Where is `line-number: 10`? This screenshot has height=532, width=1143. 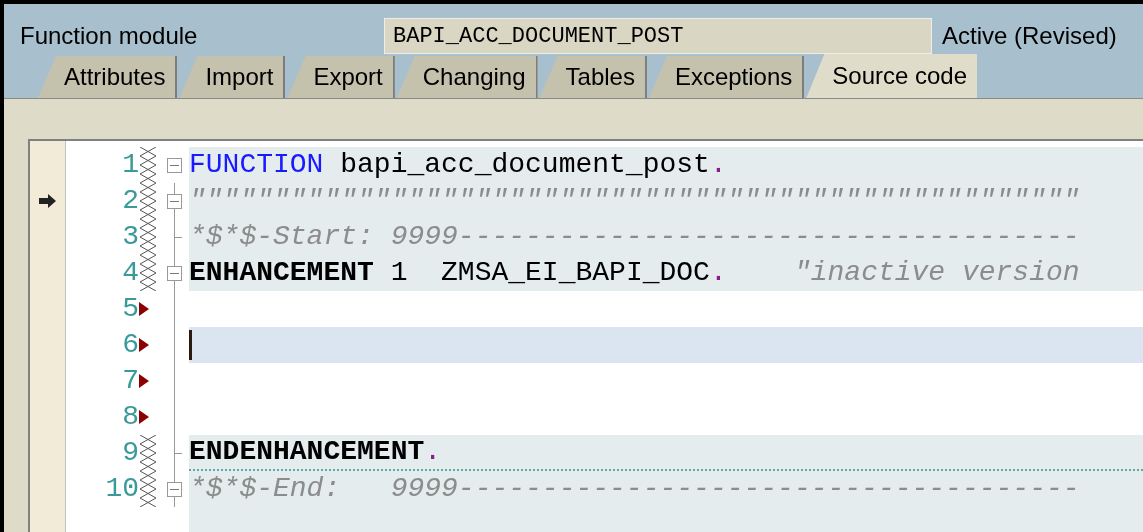
line-number: 10 is located at coordinates (122, 489).